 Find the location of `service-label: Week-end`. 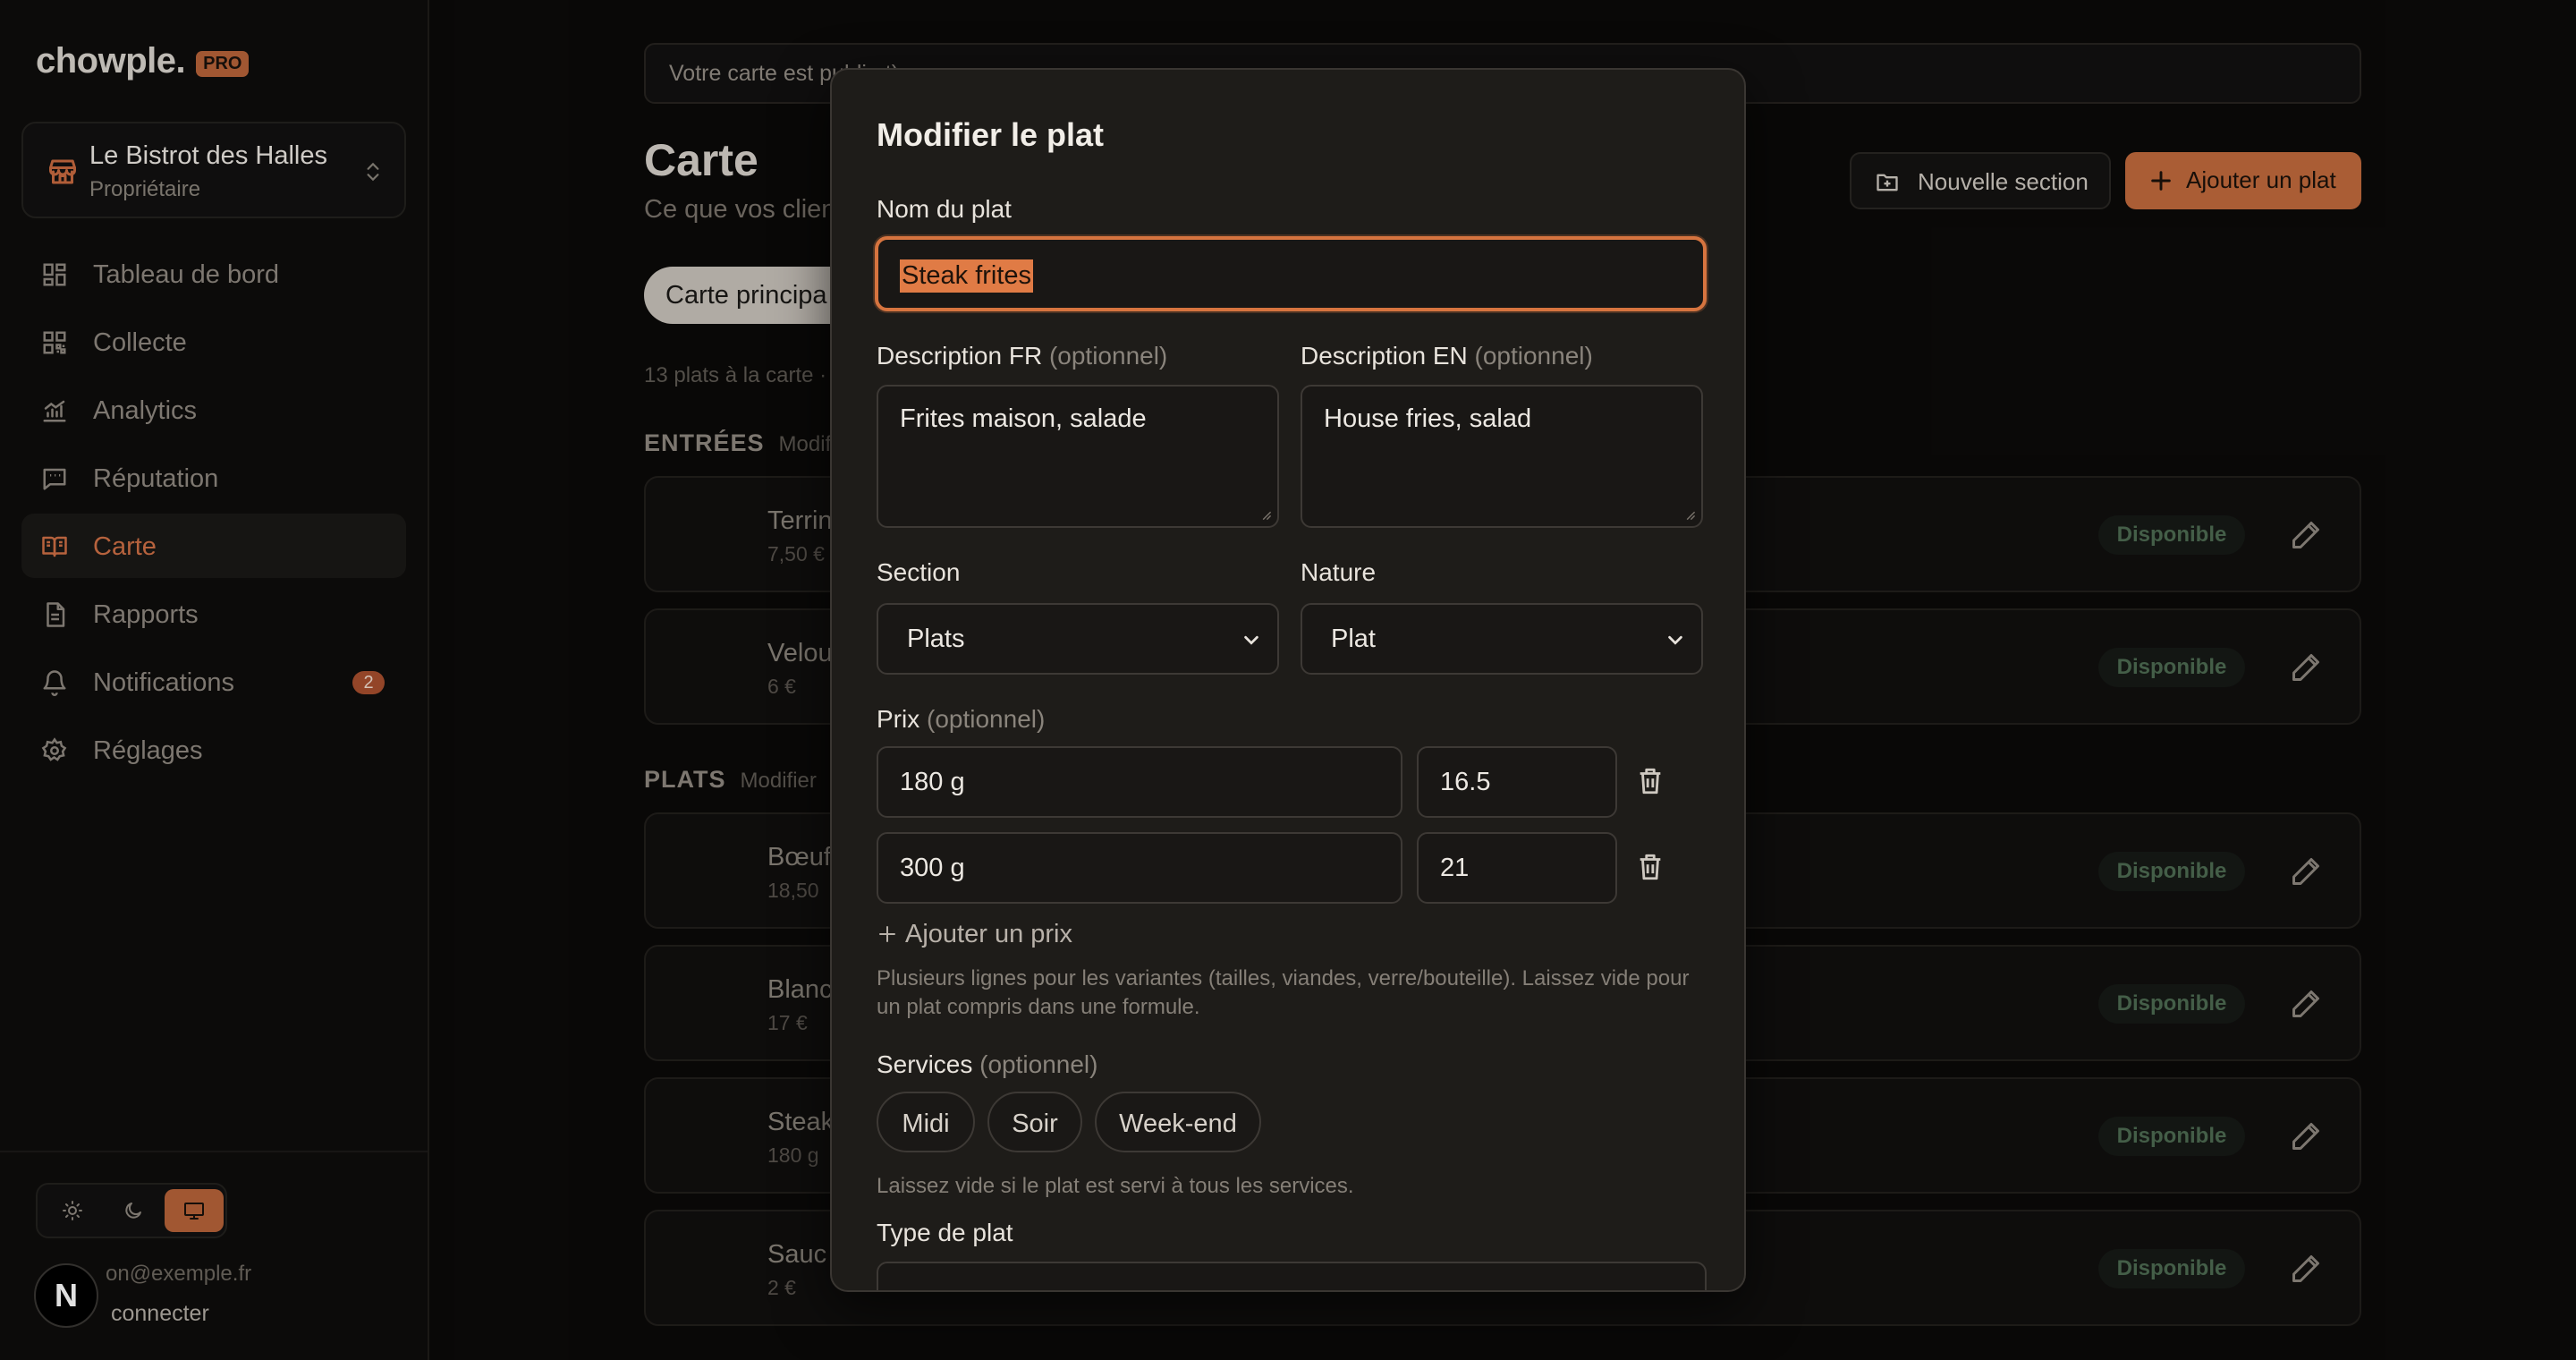

service-label: Week-end is located at coordinates (1178, 1123).